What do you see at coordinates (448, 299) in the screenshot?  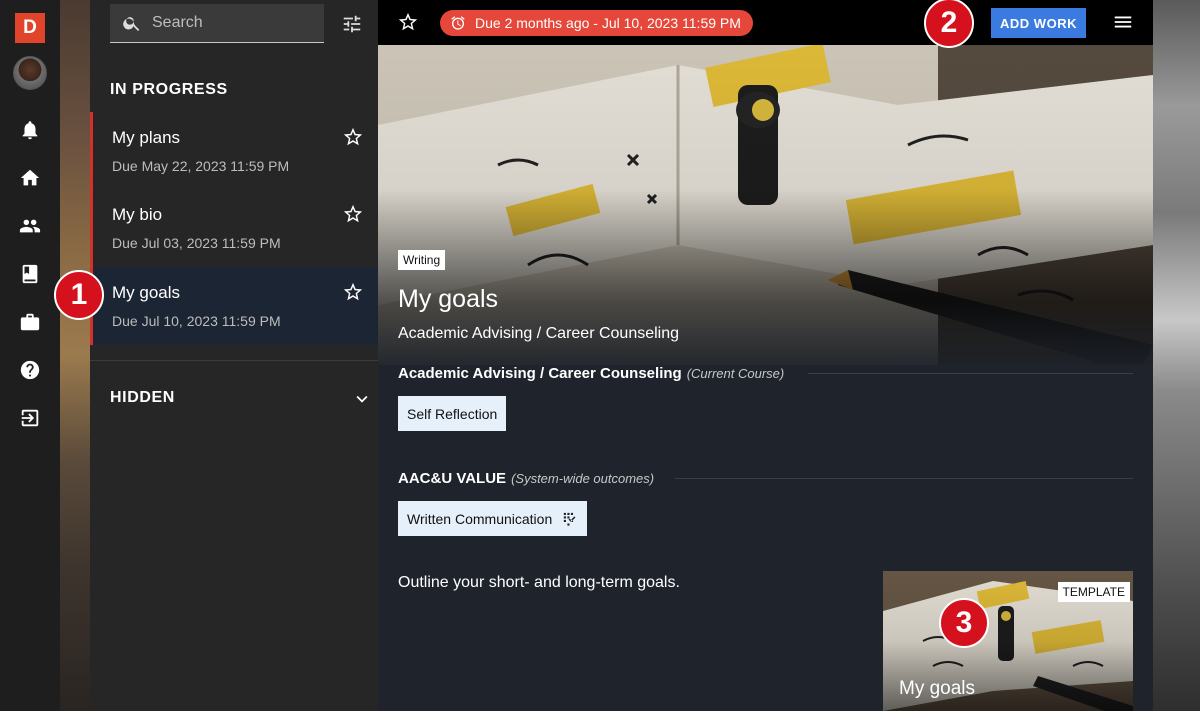 I see `work-title-heading: My goals` at bounding box center [448, 299].